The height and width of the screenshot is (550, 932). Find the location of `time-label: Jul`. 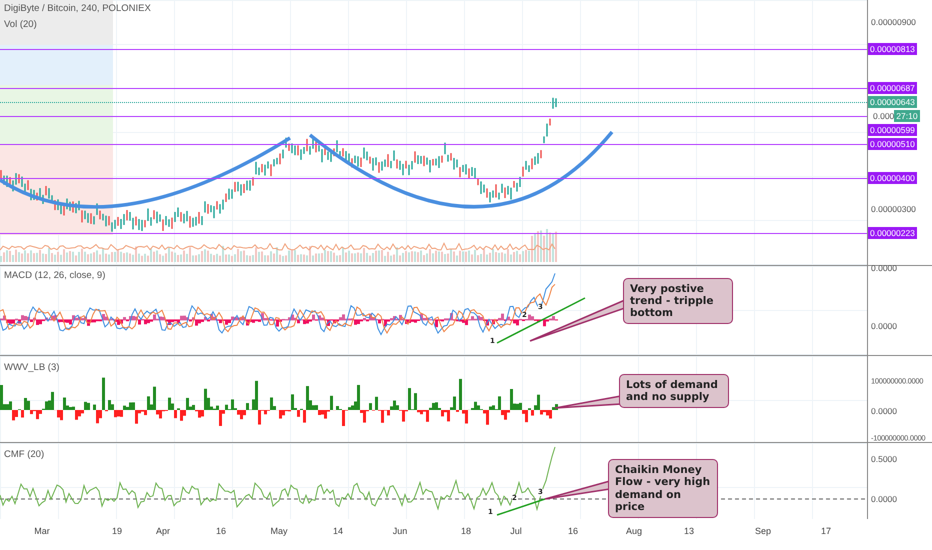

time-label: Jul is located at coordinates (516, 531).